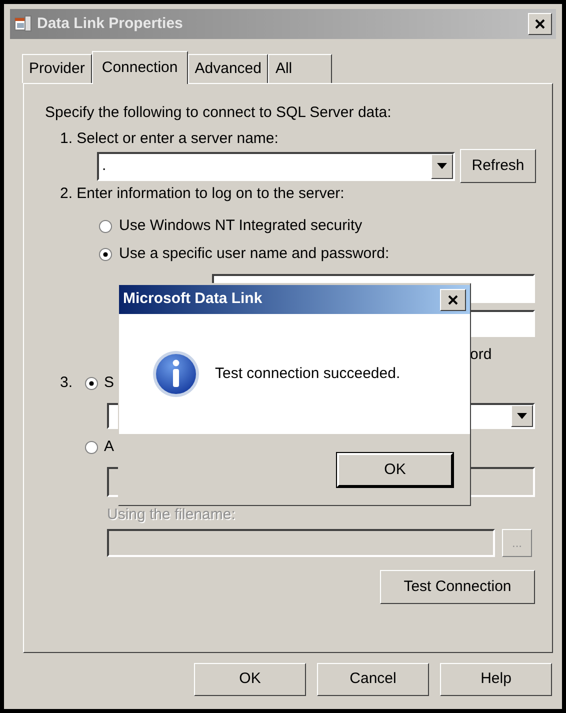 The width and height of the screenshot is (566, 713). Describe the element at coordinates (373, 679) in the screenshot. I see `cancel-button: Cancel` at that location.